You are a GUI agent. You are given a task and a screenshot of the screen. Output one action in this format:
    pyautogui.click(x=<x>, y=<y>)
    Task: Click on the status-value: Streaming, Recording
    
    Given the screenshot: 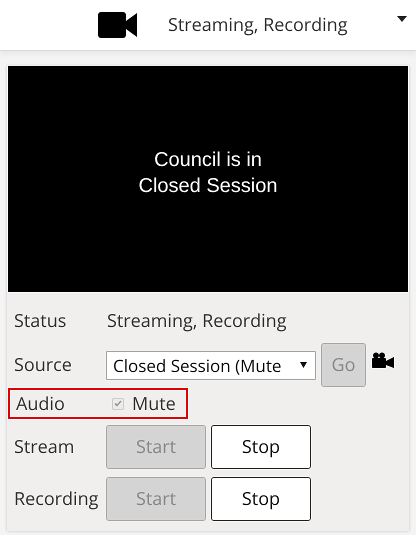 What is the action you would take?
    pyautogui.click(x=197, y=321)
    